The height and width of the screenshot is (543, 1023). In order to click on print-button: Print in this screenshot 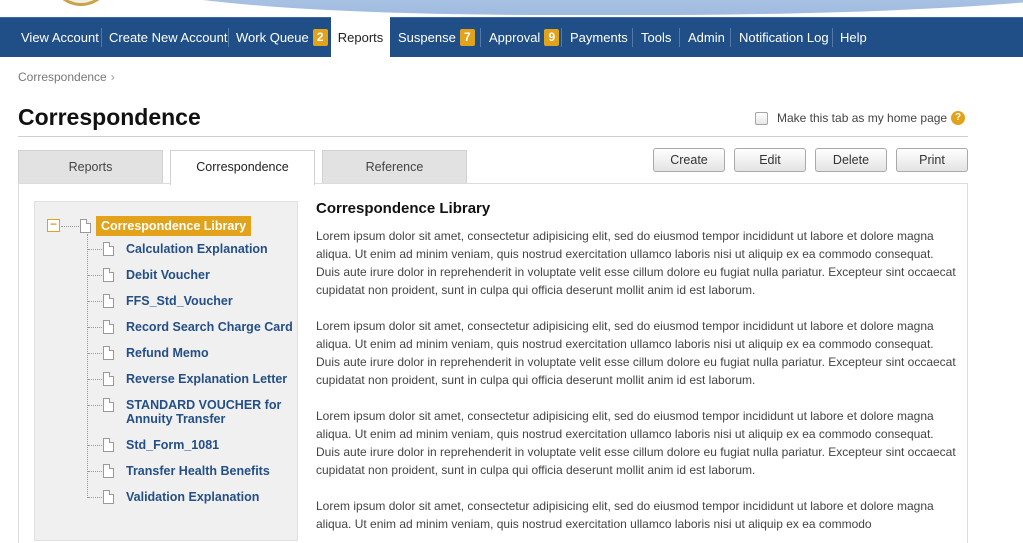, I will do `click(932, 160)`.